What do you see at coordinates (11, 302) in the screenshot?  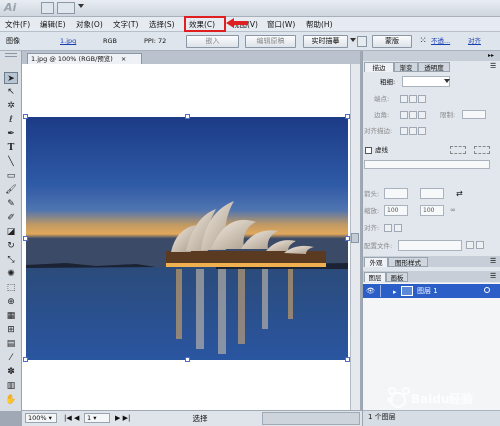 I see `shape-builder-tool-icon: ⊕` at bounding box center [11, 302].